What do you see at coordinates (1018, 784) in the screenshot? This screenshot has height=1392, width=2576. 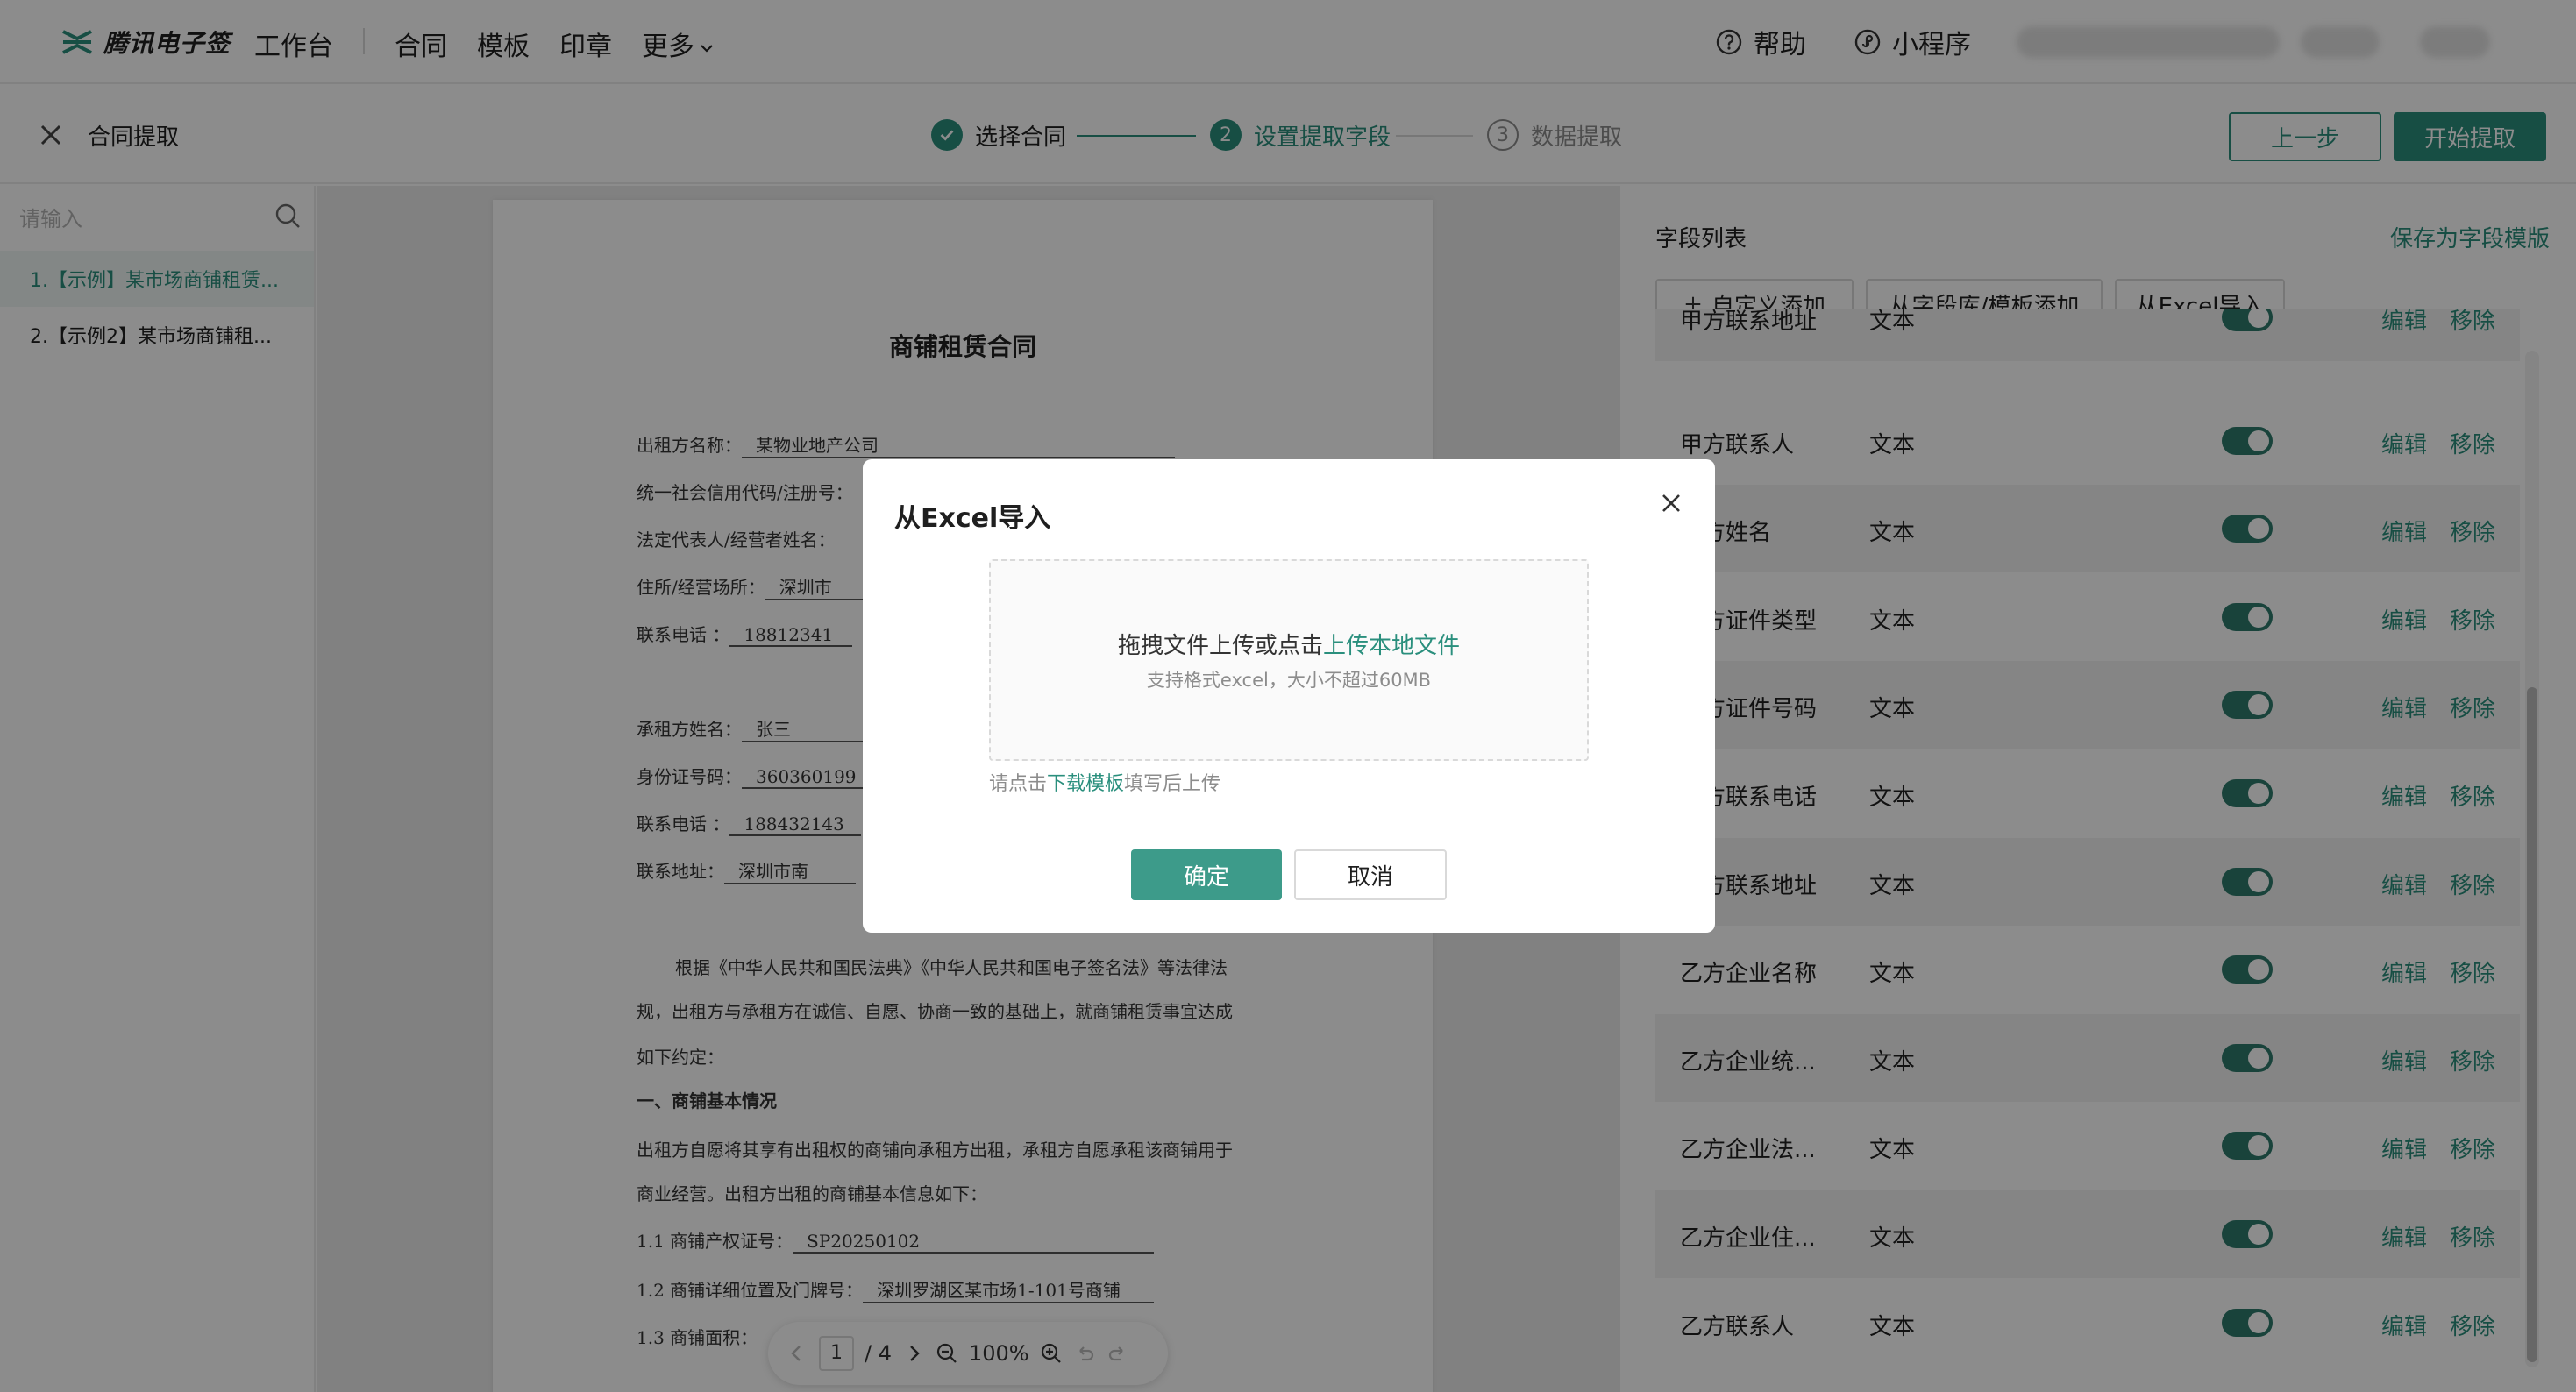 I see `hint-prefix: 请点击` at bounding box center [1018, 784].